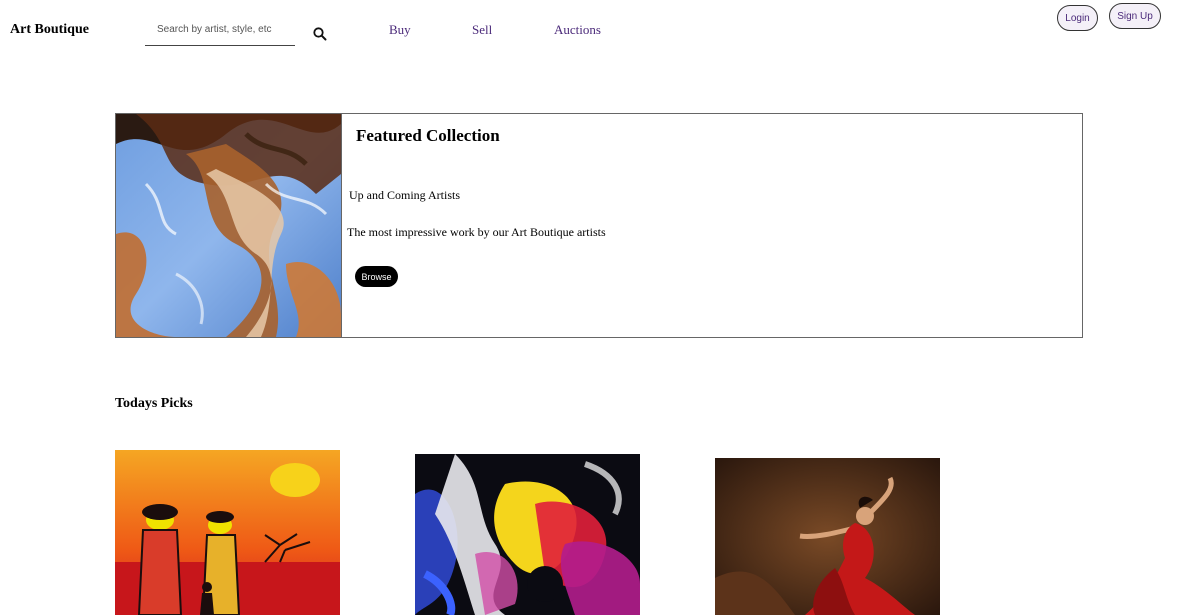 This screenshot has width=1199, height=615. I want to click on search-input, so click(220, 29).